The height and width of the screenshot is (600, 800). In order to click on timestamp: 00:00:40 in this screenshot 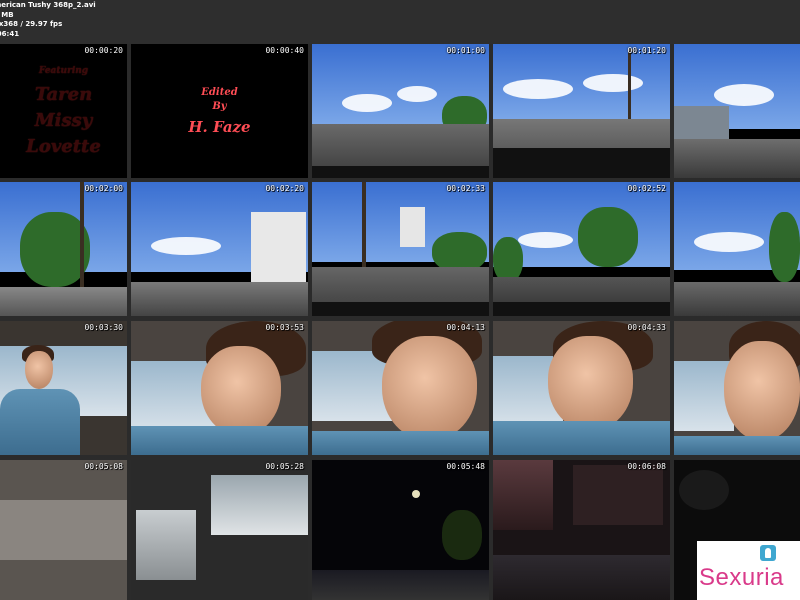, I will do `click(284, 50)`.